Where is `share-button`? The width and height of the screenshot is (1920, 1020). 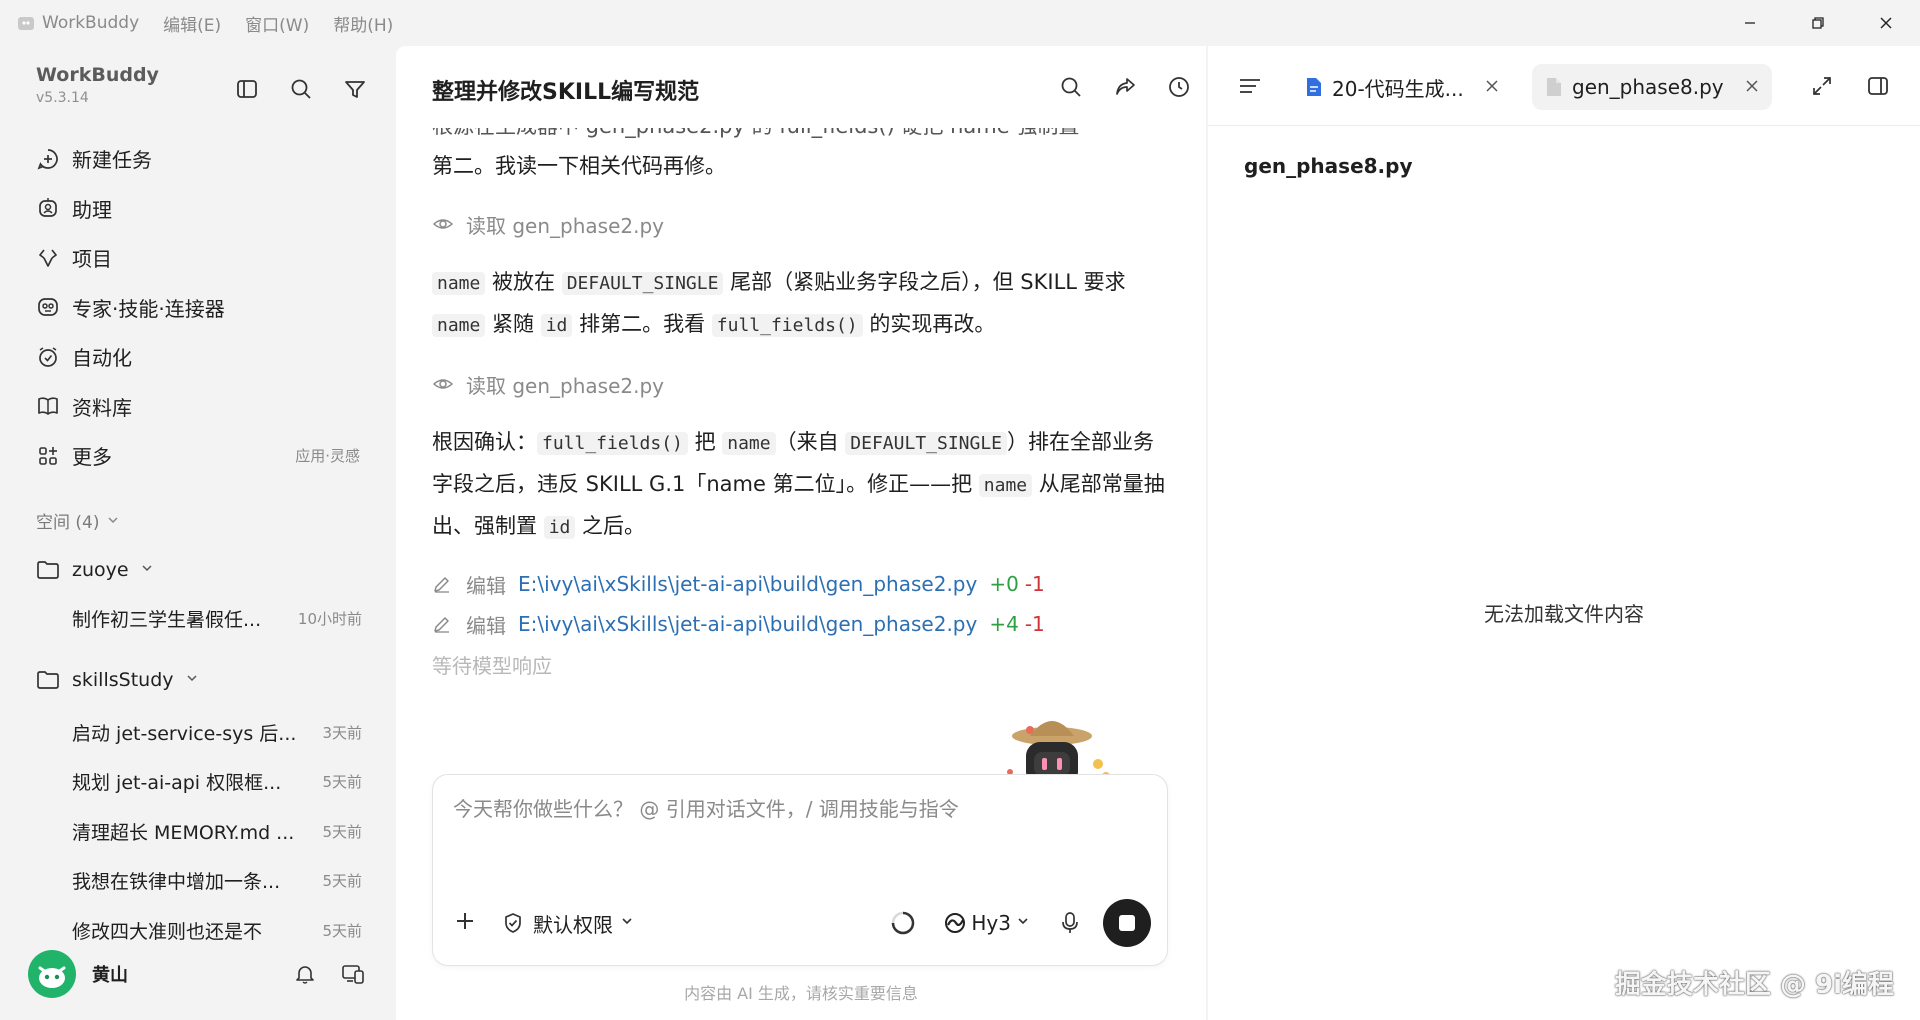 share-button is located at coordinates (1125, 87).